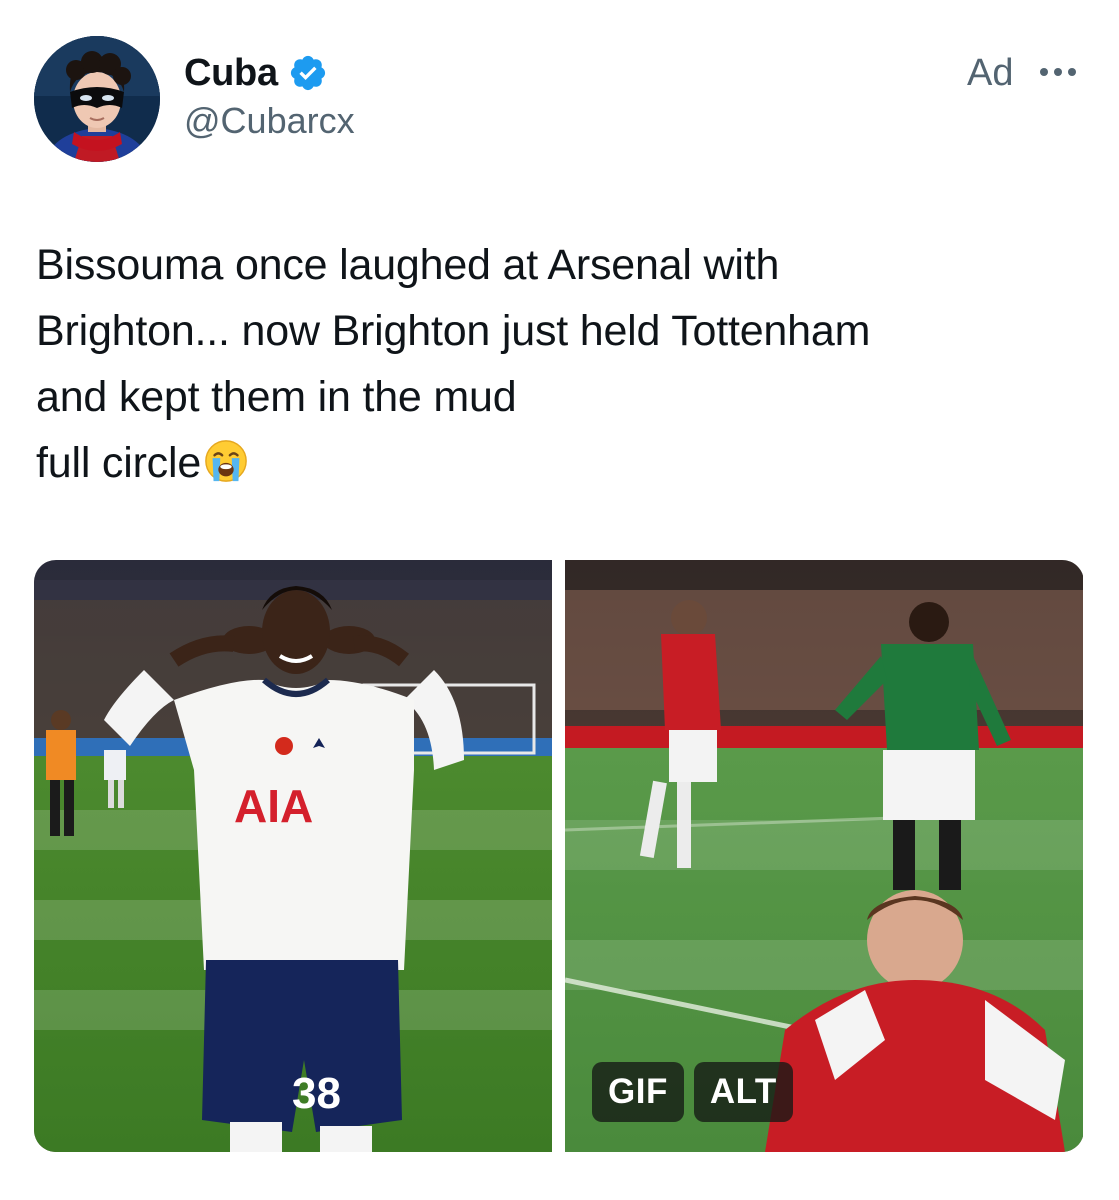 The width and height of the screenshot is (1119, 1200). I want to click on shorts-number-text: 38, so click(316, 1093).